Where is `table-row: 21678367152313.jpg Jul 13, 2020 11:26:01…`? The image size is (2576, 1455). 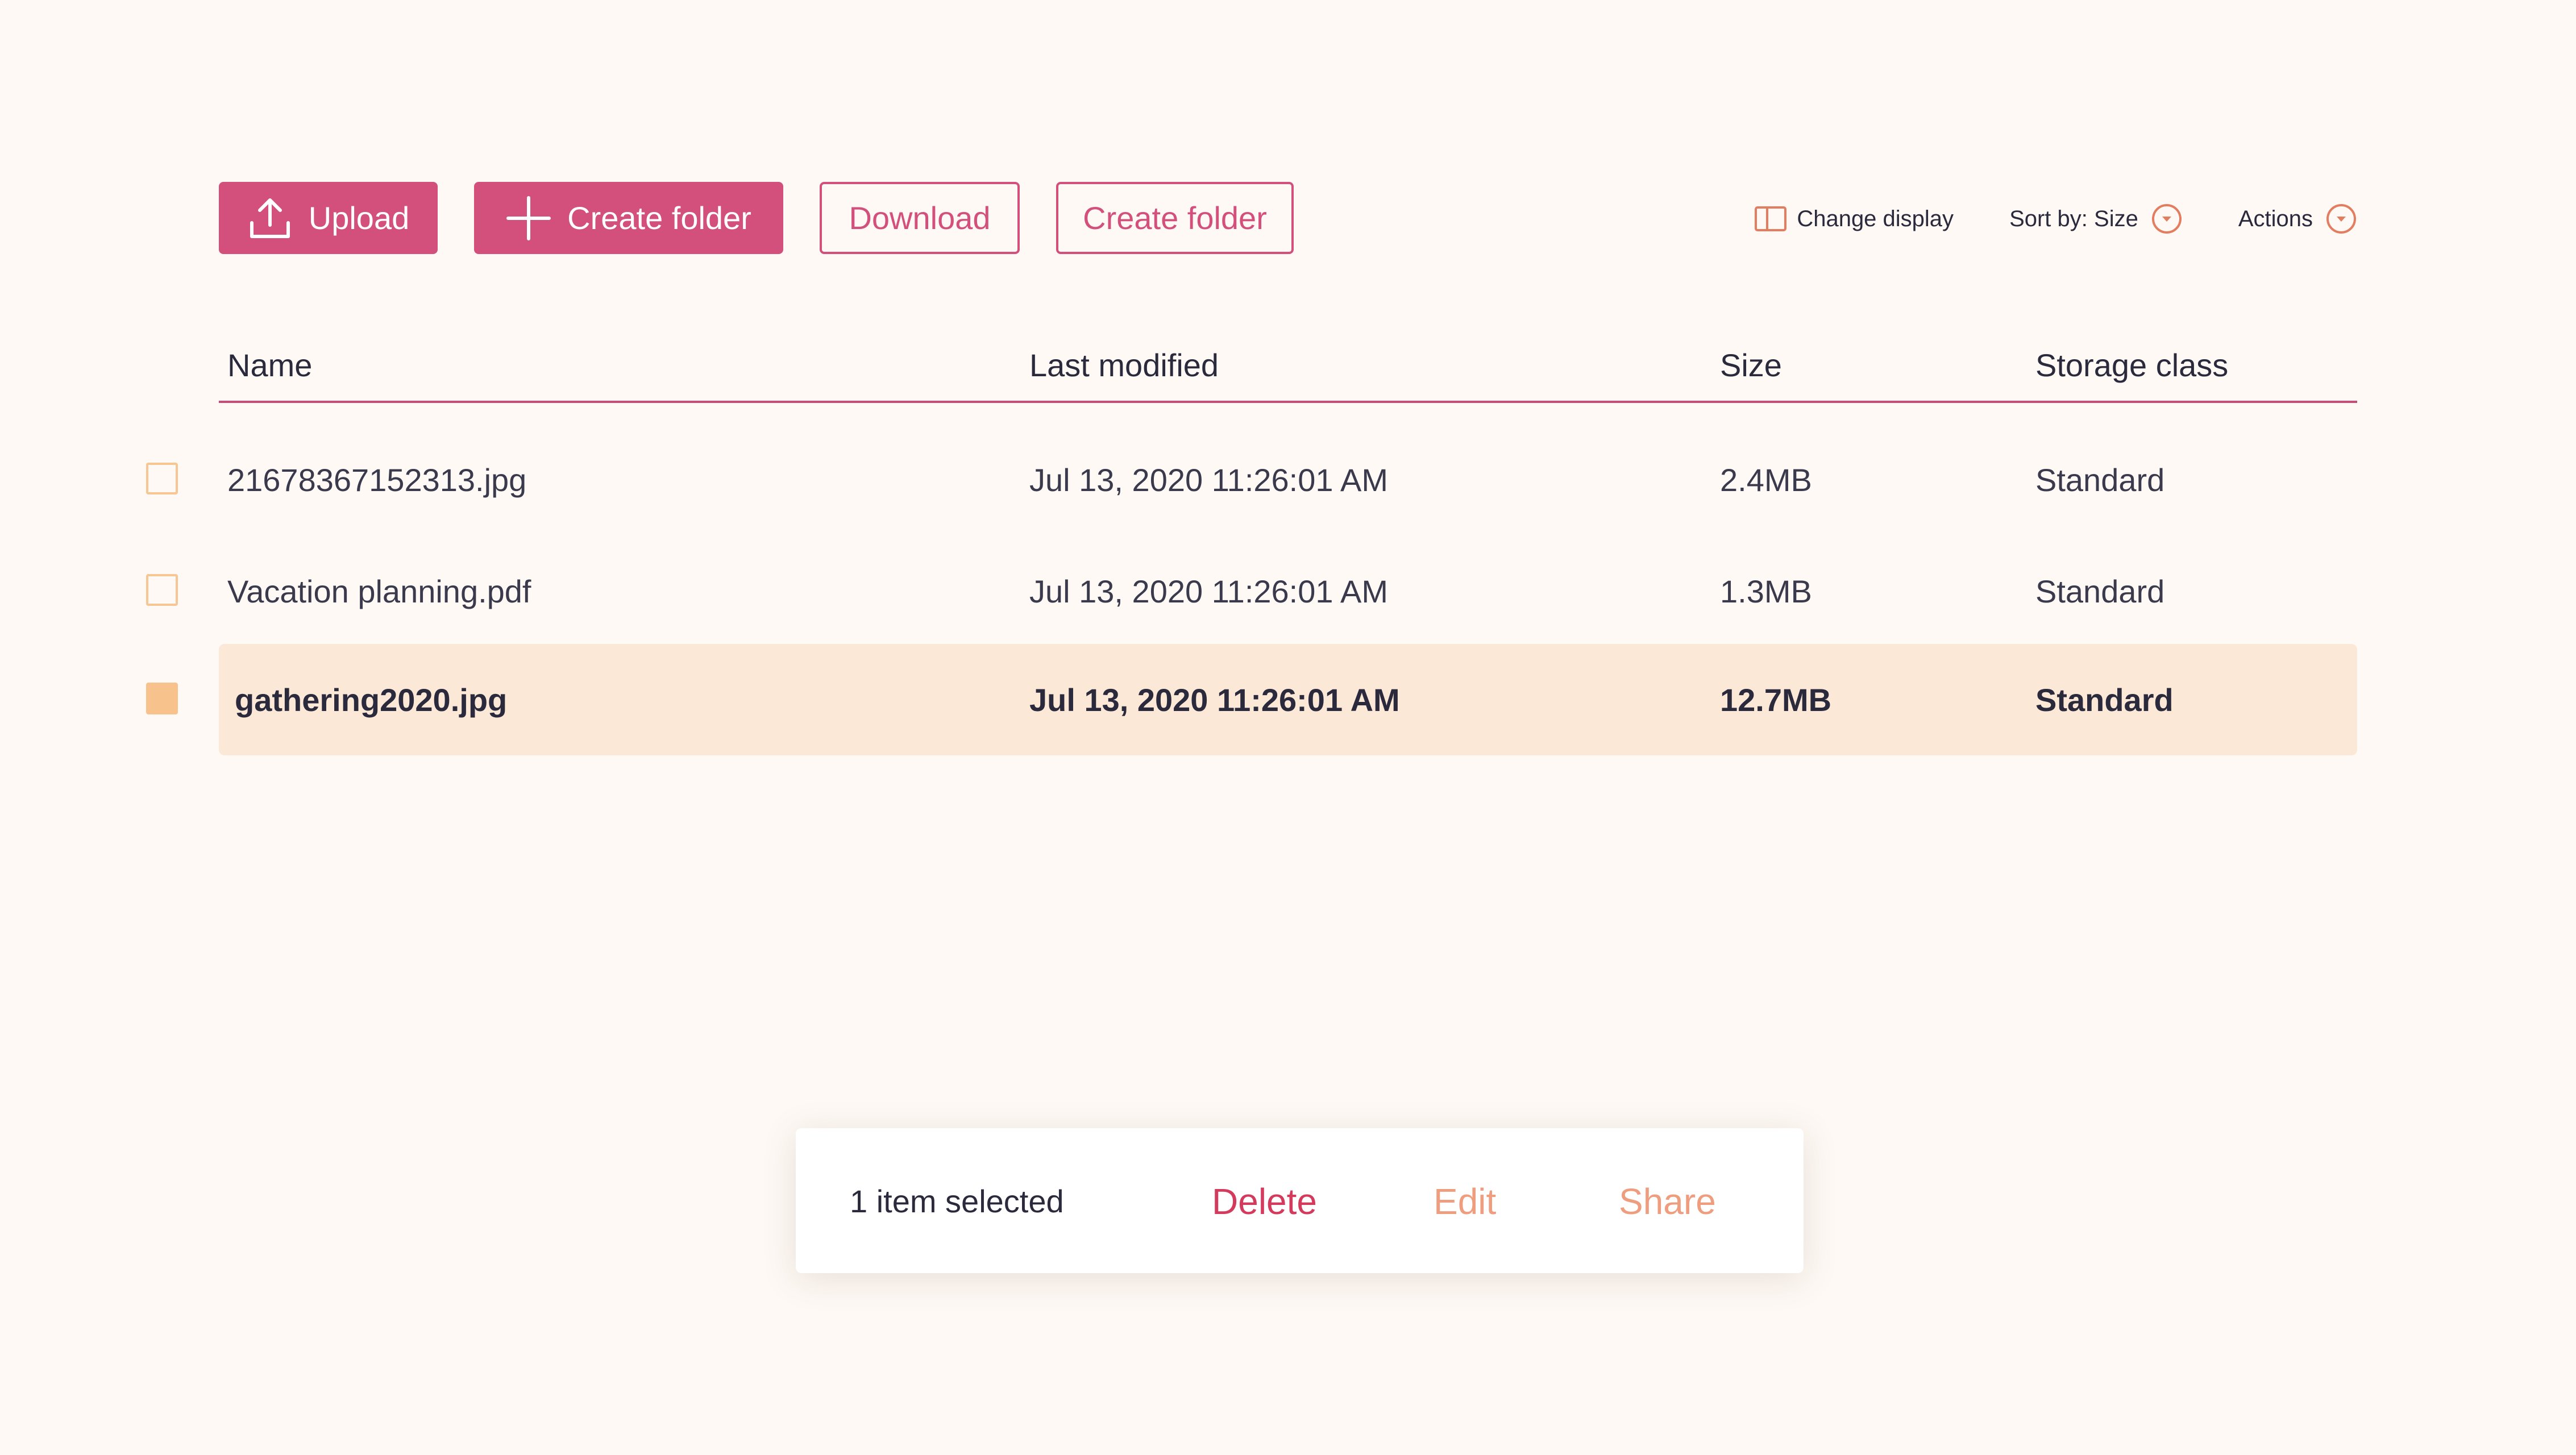 table-row: 21678367152313.jpg Jul 13, 2020 11:26:01… is located at coordinates (1251, 479).